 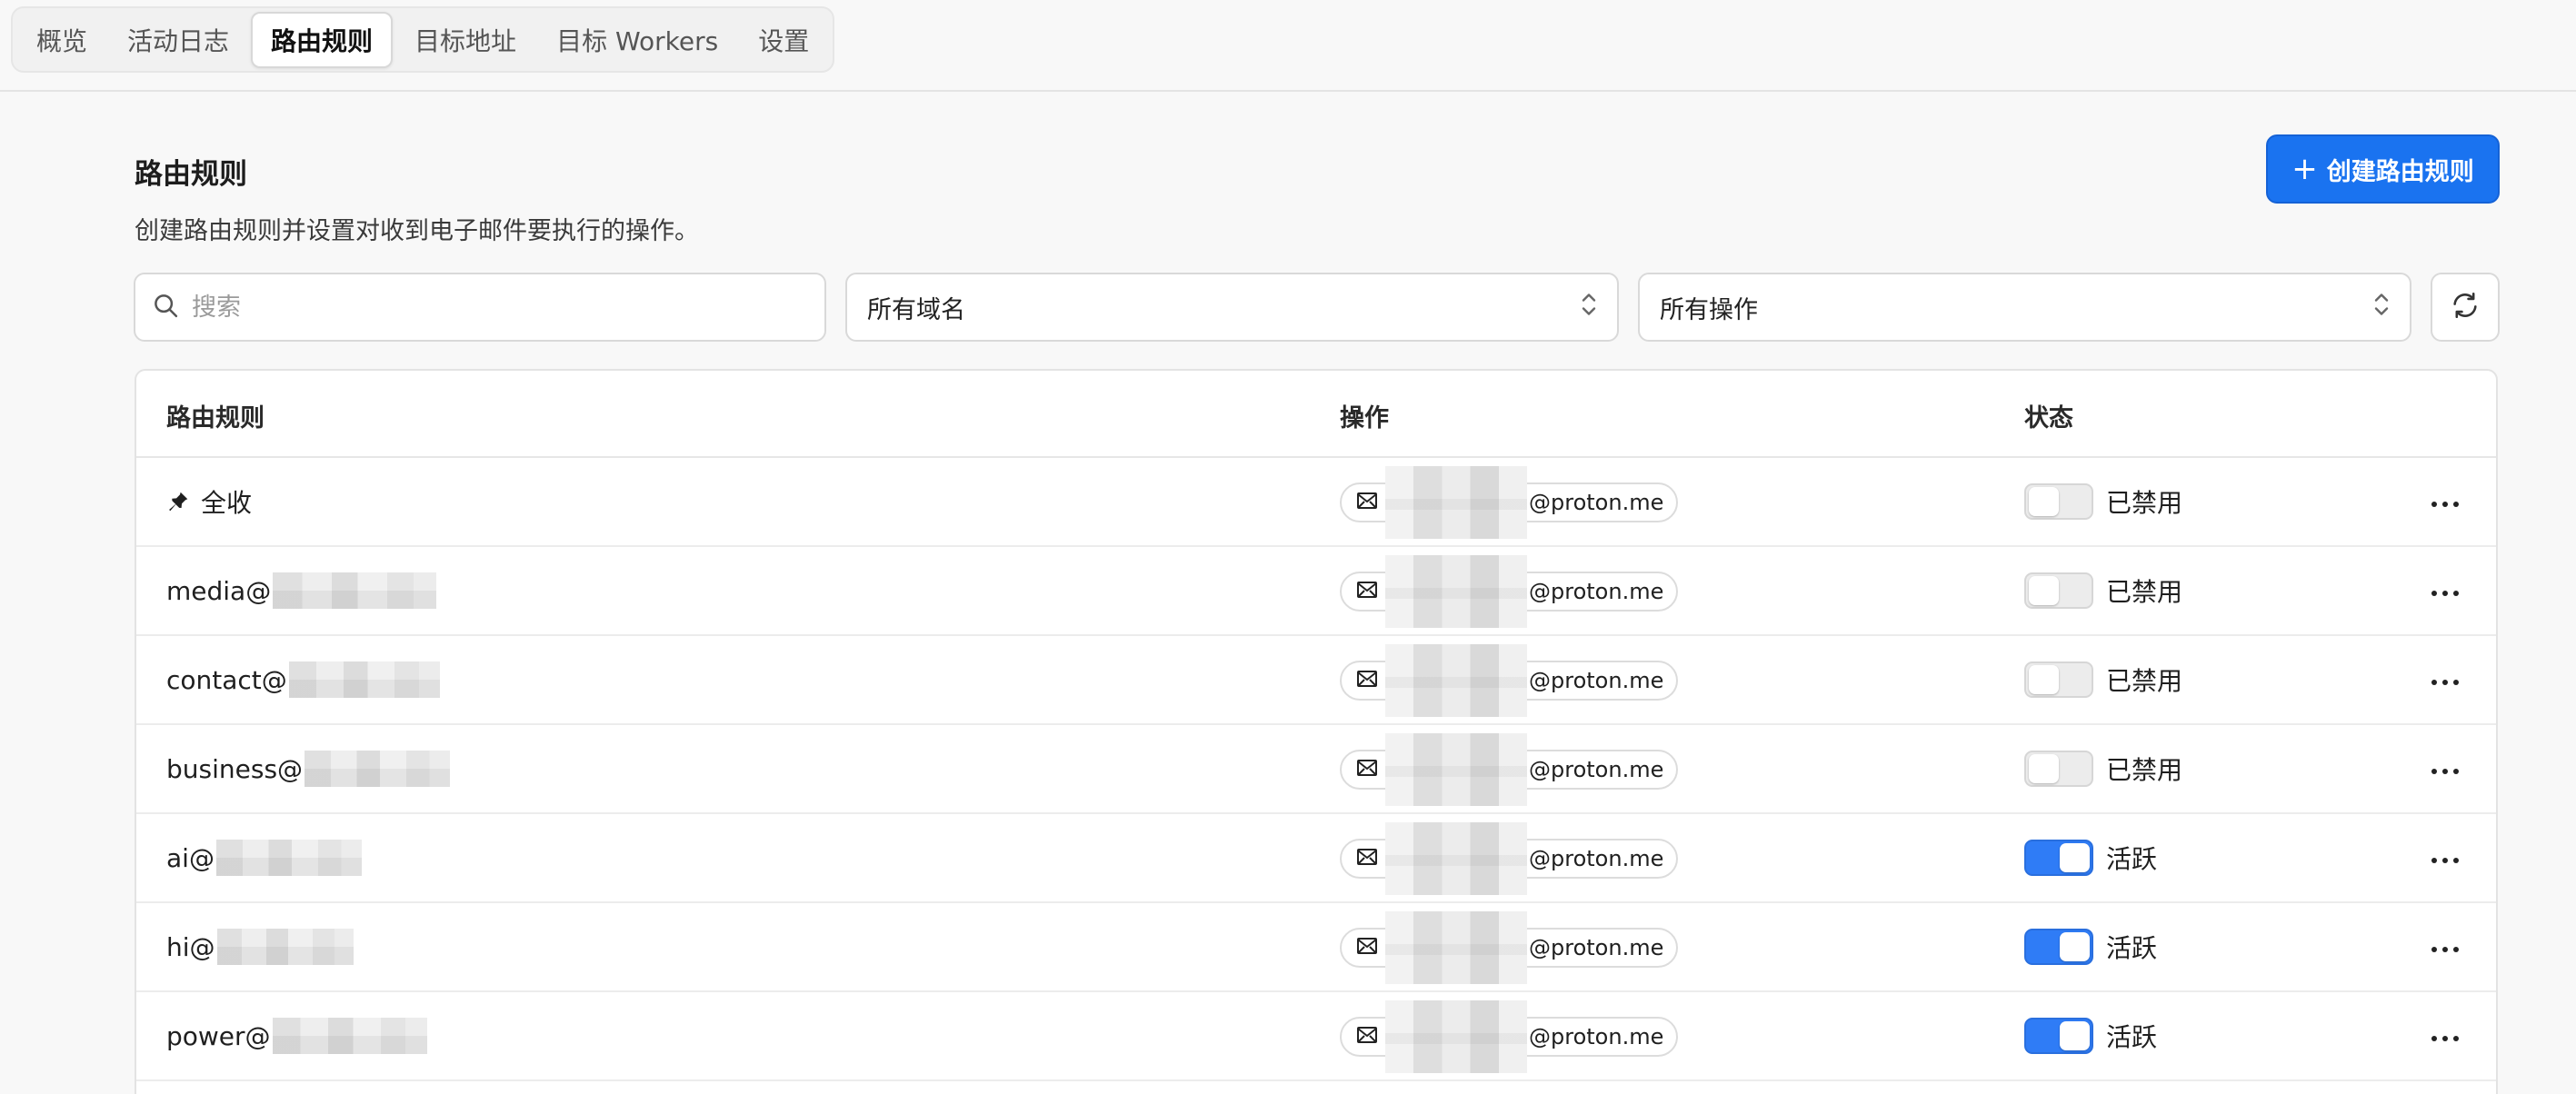 What do you see at coordinates (417, 231) in the screenshot?
I see `page-description: 创建路由规则并设置对收到电子邮件要执行的操作。` at bounding box center [417, 231].